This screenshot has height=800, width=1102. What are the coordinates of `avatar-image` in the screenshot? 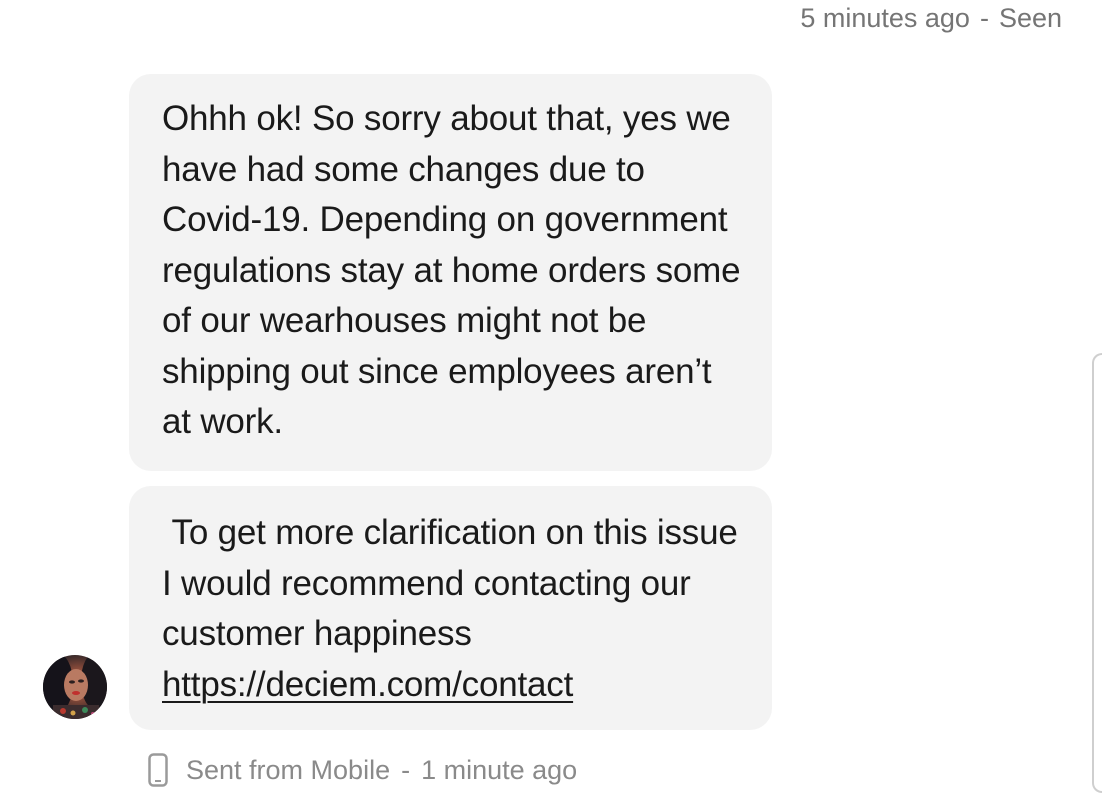 It's located at (75, 687).